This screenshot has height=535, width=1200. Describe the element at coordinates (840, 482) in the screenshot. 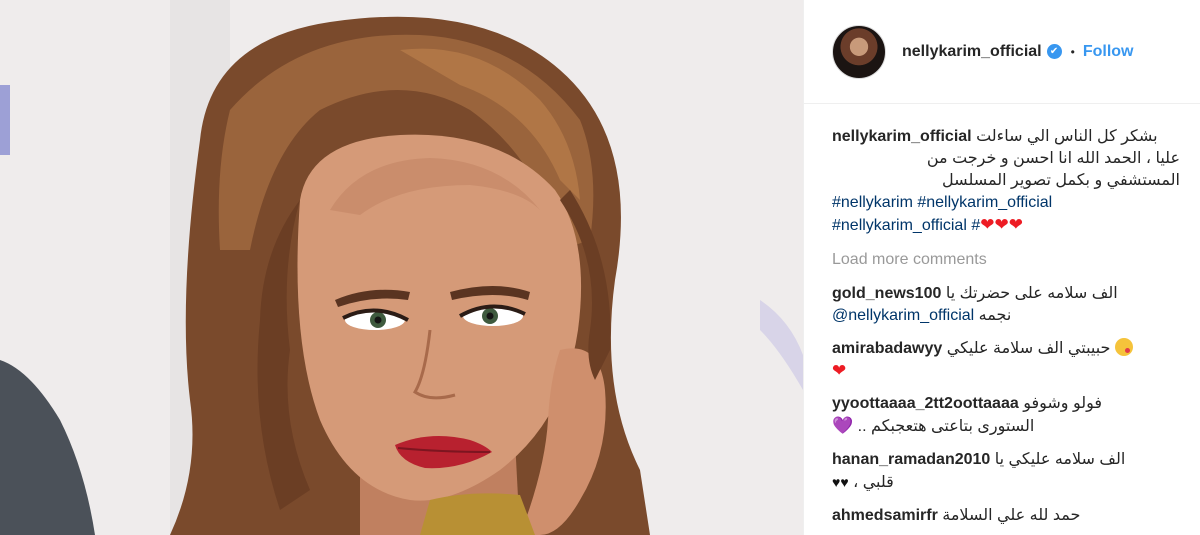

I see `black-heart-icon: ♥♥` at that location.